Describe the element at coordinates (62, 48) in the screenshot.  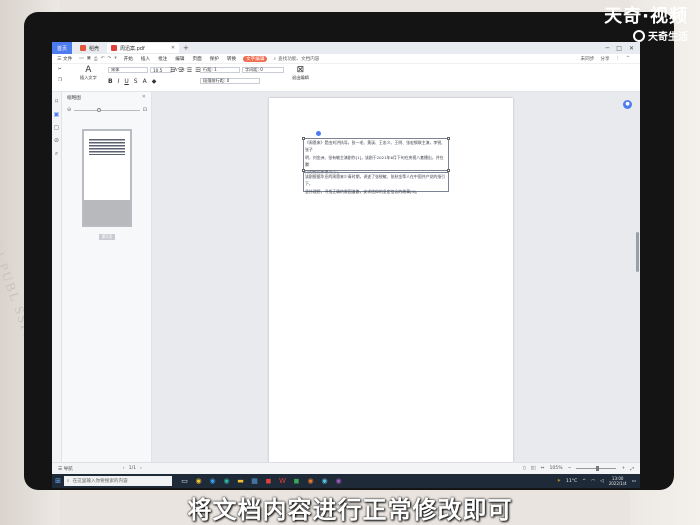
I see `tab-home: 首页` at that location.